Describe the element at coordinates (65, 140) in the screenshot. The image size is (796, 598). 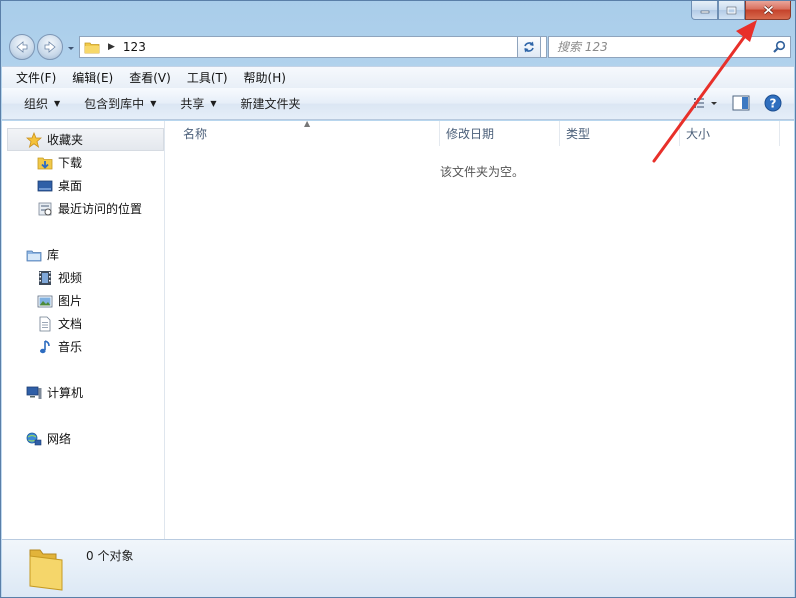
I see `sidebar-item-label: 收藏夹` at that location.